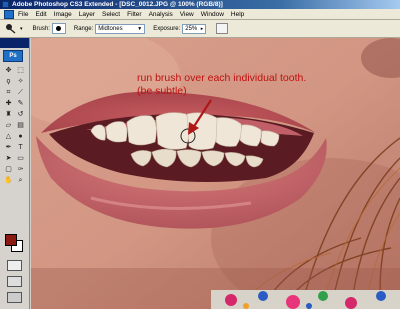  Describe the element at coordinates (21, 29) in the screenshot. I see `preset-dropdown-icon: ▾` at that location.